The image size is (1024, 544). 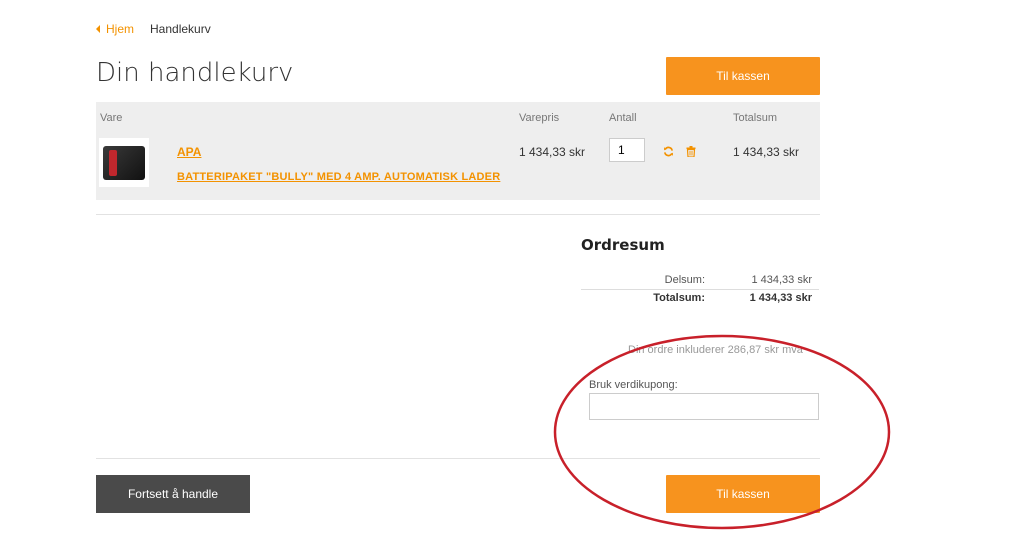 What do you see at coordinates (552, 152) in the screenshot?
I see `unit-price: 1 434,33 skr` at bounding box center [552, 152].